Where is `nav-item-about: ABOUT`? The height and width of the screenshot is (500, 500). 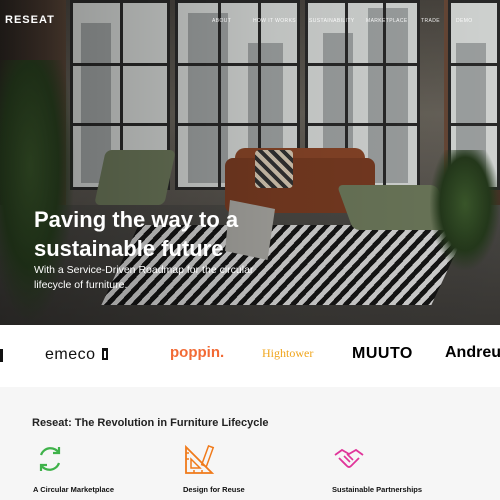
nav-item-about: ABOUT is located at coordinates (221, 21).